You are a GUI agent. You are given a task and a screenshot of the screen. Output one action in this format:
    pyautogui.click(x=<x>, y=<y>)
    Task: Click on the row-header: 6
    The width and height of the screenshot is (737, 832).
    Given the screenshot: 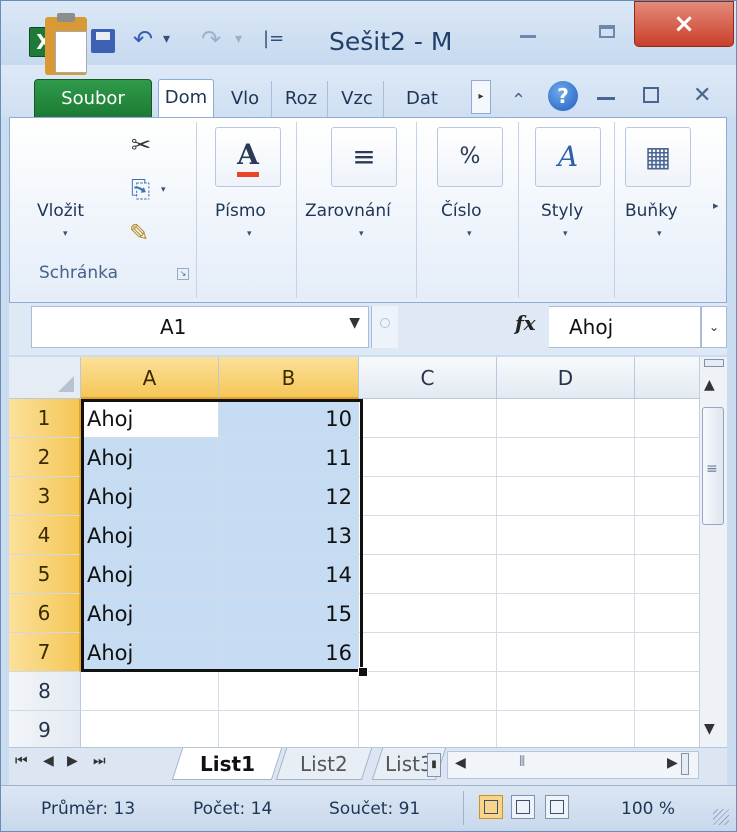 What is the action you would take?
    pyautogui.click(x=45, y=613)
    